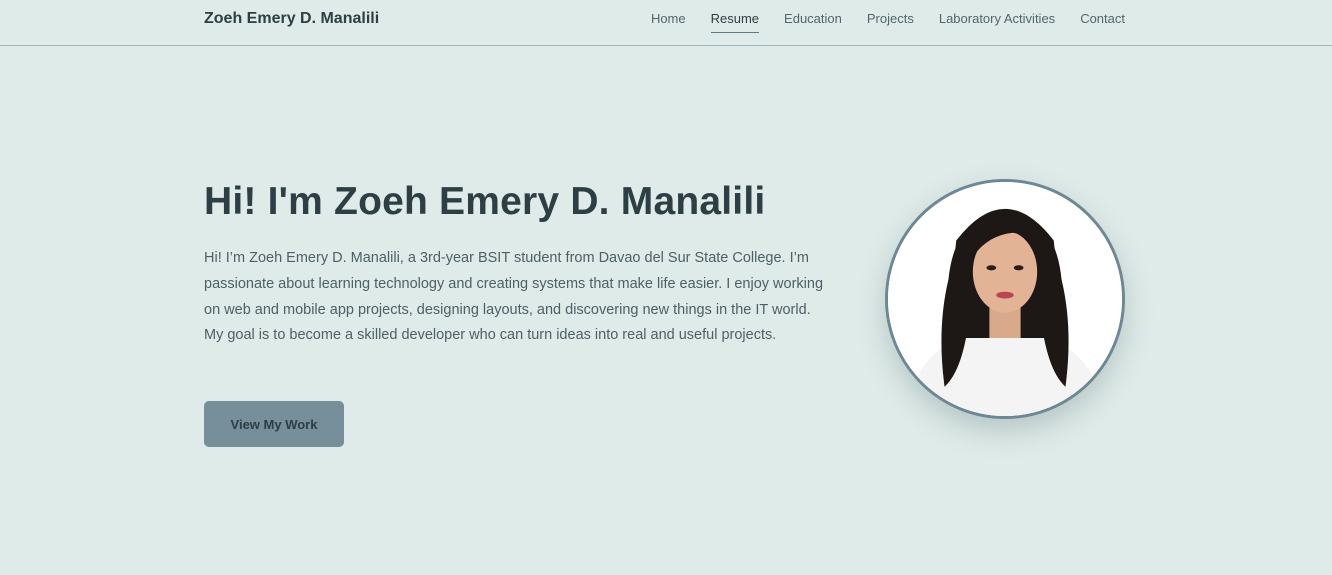  What do you see at coordinates (274, 424) in the screenshot?
I see `view-my-work-button: View My Work` at bounding box center [274, 424].